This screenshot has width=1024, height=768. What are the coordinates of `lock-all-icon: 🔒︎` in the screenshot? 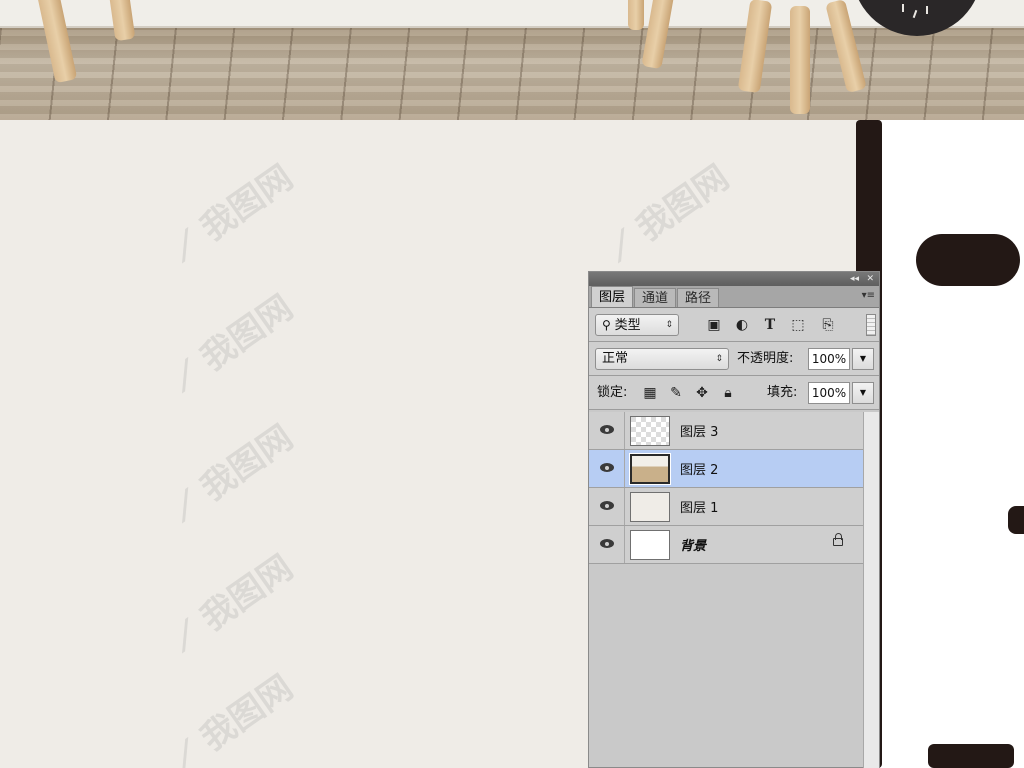 It's located at (728, 393).